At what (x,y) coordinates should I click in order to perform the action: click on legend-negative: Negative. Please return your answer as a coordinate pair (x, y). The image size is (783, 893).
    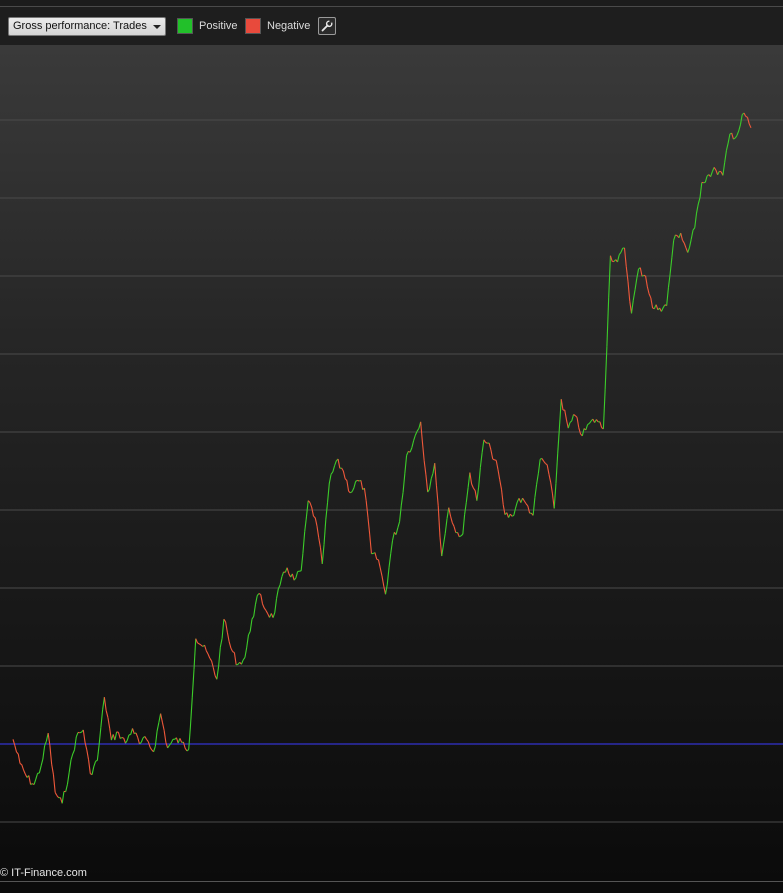
    Looking at the image, I should click on (277, 25).